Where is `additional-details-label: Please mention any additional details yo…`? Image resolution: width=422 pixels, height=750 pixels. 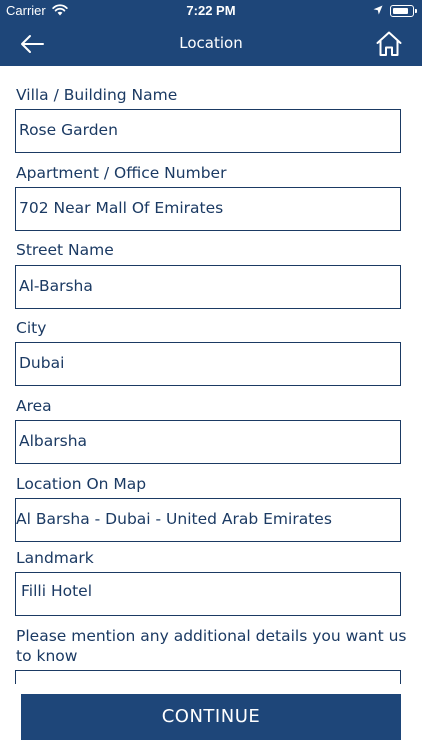
additional-details-label: Please mention any additional details yo… is located at coordinates (211, 646).